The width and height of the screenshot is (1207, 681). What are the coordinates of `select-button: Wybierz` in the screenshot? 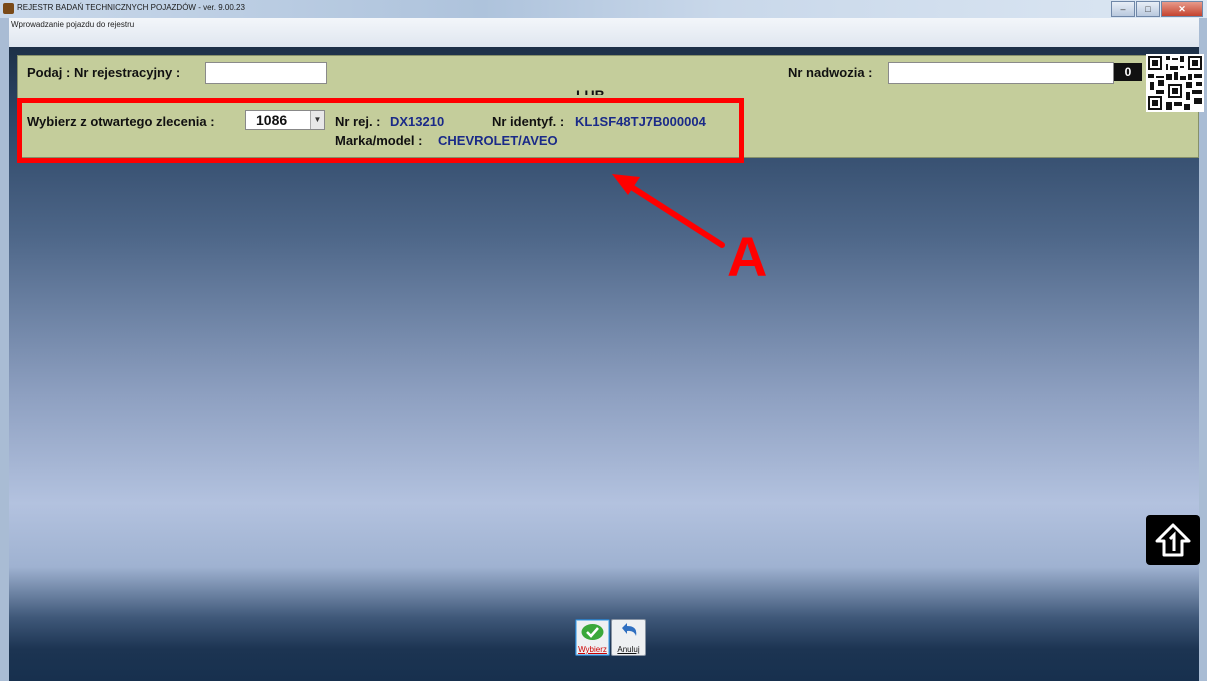 It's located at (592, 637).